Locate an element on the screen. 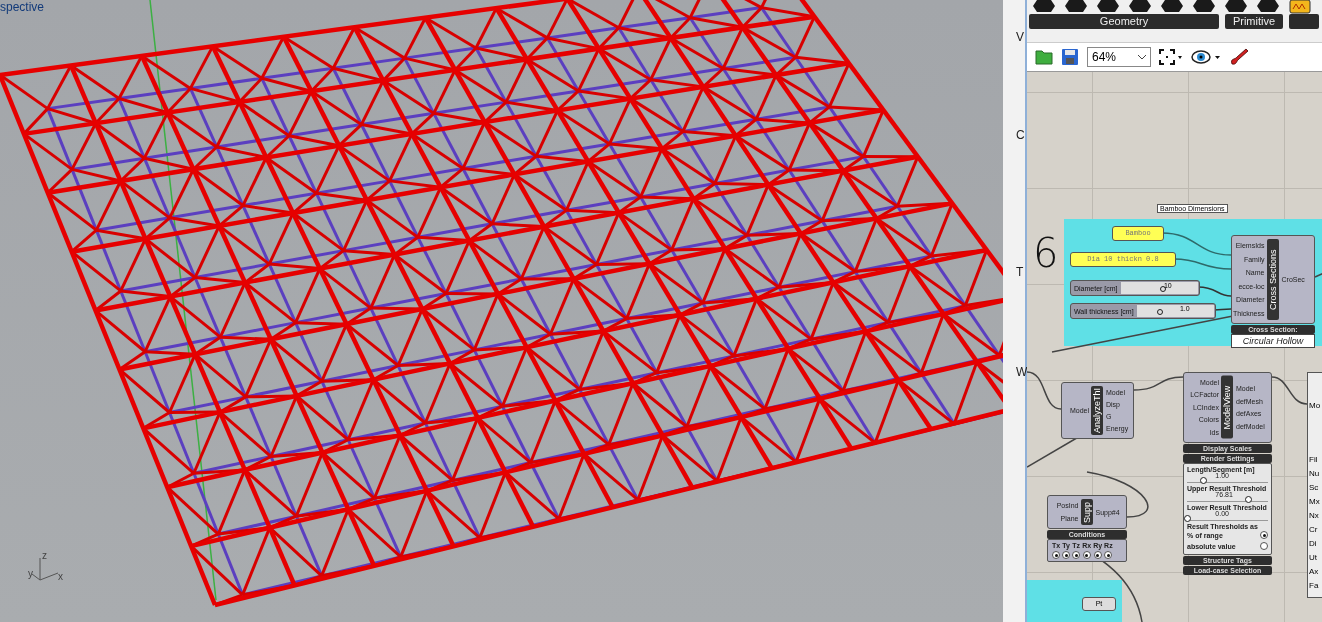 The height and width of the screenshot is (622, 1322). zoom-extents-icon is located at coordinates (1171, 57).